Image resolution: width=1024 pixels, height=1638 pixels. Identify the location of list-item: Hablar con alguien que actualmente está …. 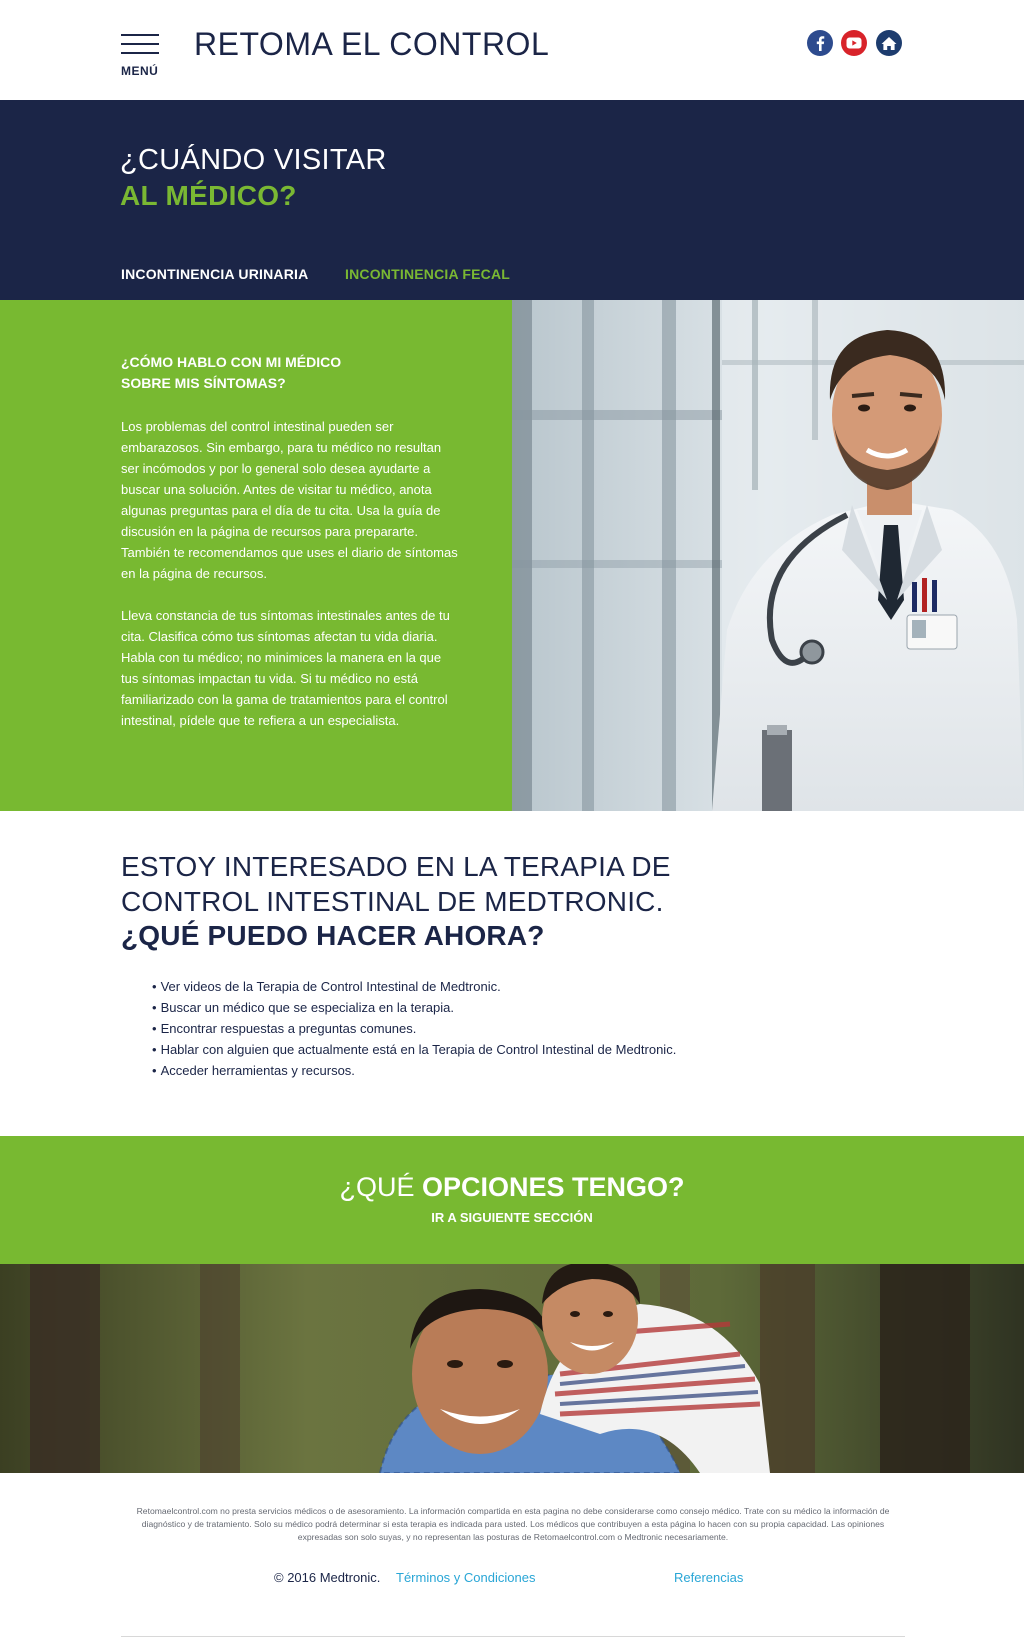
(414, 1049).